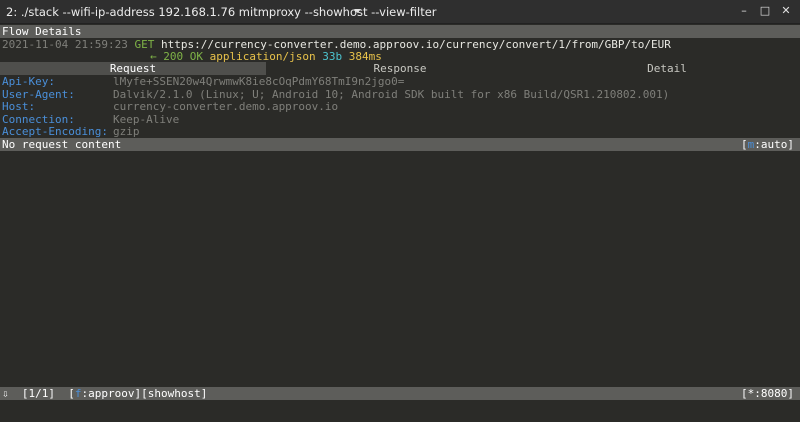 The image size is (800, 422). I want to click on view-mode-indicator: [m:auto], so click(767, 144).